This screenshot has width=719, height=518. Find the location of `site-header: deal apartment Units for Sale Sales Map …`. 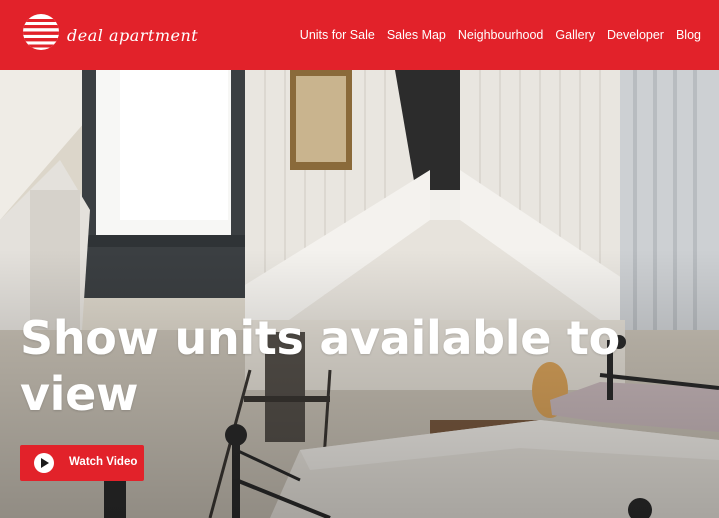

site-header: deal apartment Units for Sale Sales Map … is located at coordinates (359, 35).